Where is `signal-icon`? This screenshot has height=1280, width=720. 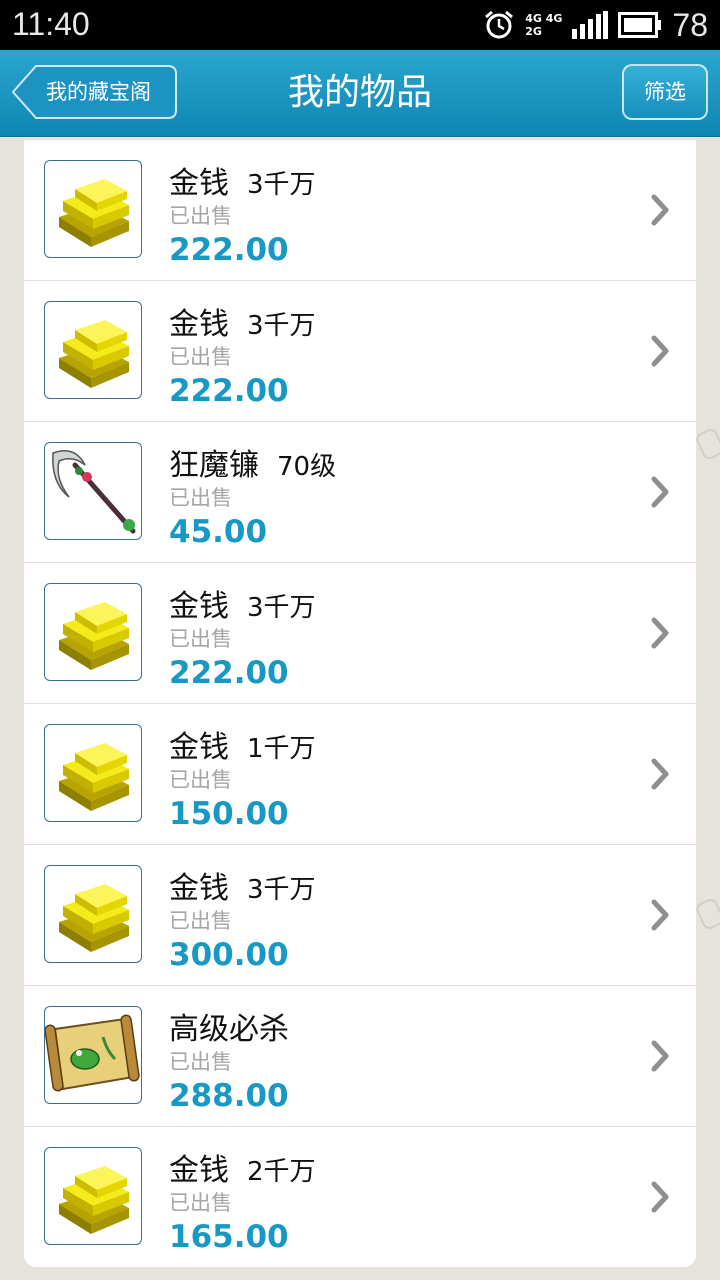
signal-icon is located at coordinates (590, 25).